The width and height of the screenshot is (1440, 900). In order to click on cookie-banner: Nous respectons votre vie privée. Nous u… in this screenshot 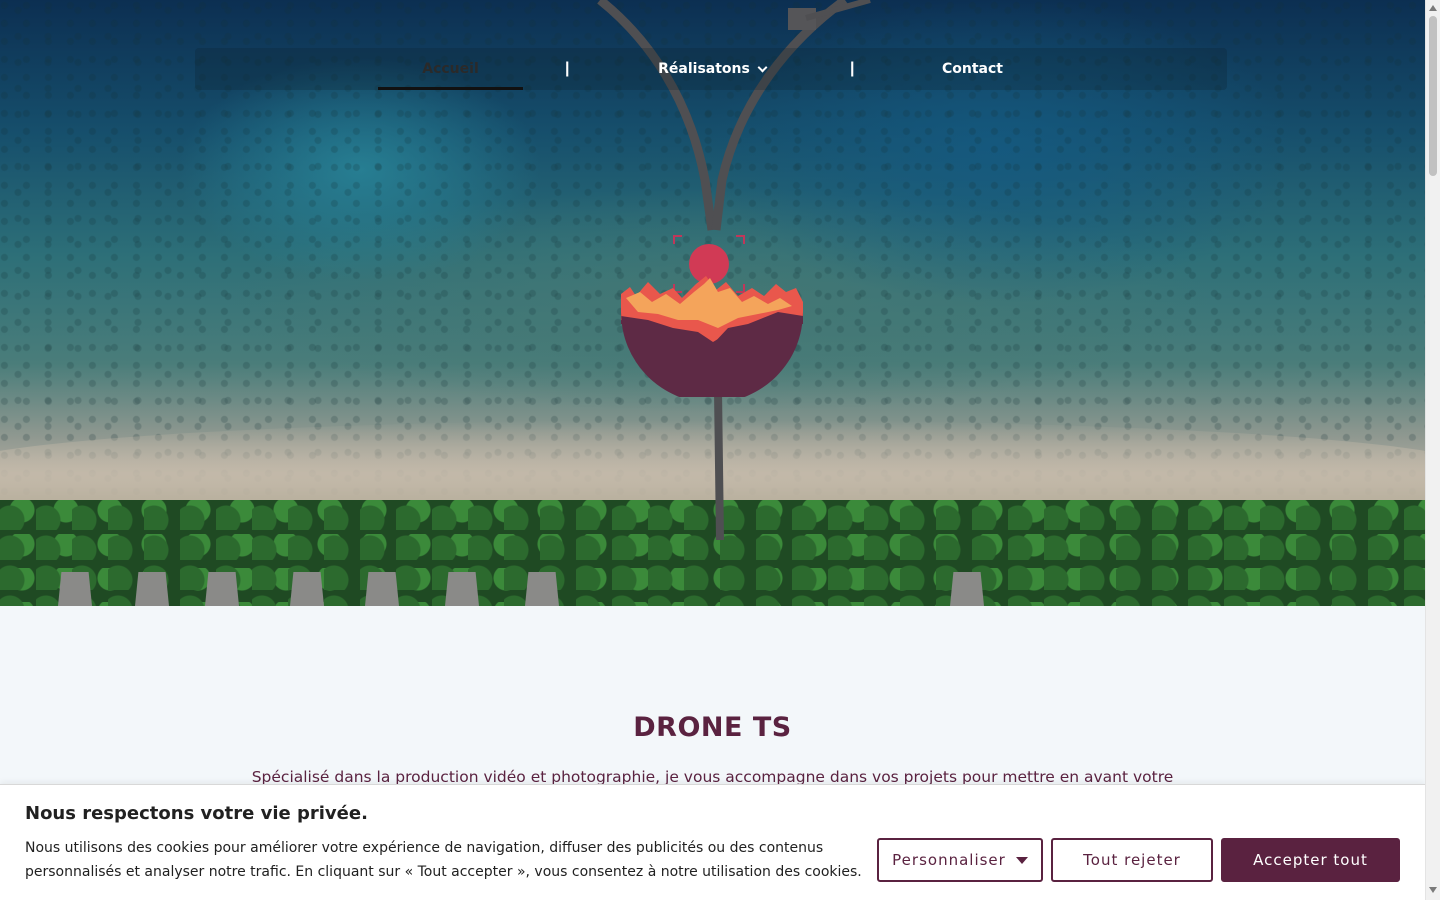, I will do `click(712, 842)`.